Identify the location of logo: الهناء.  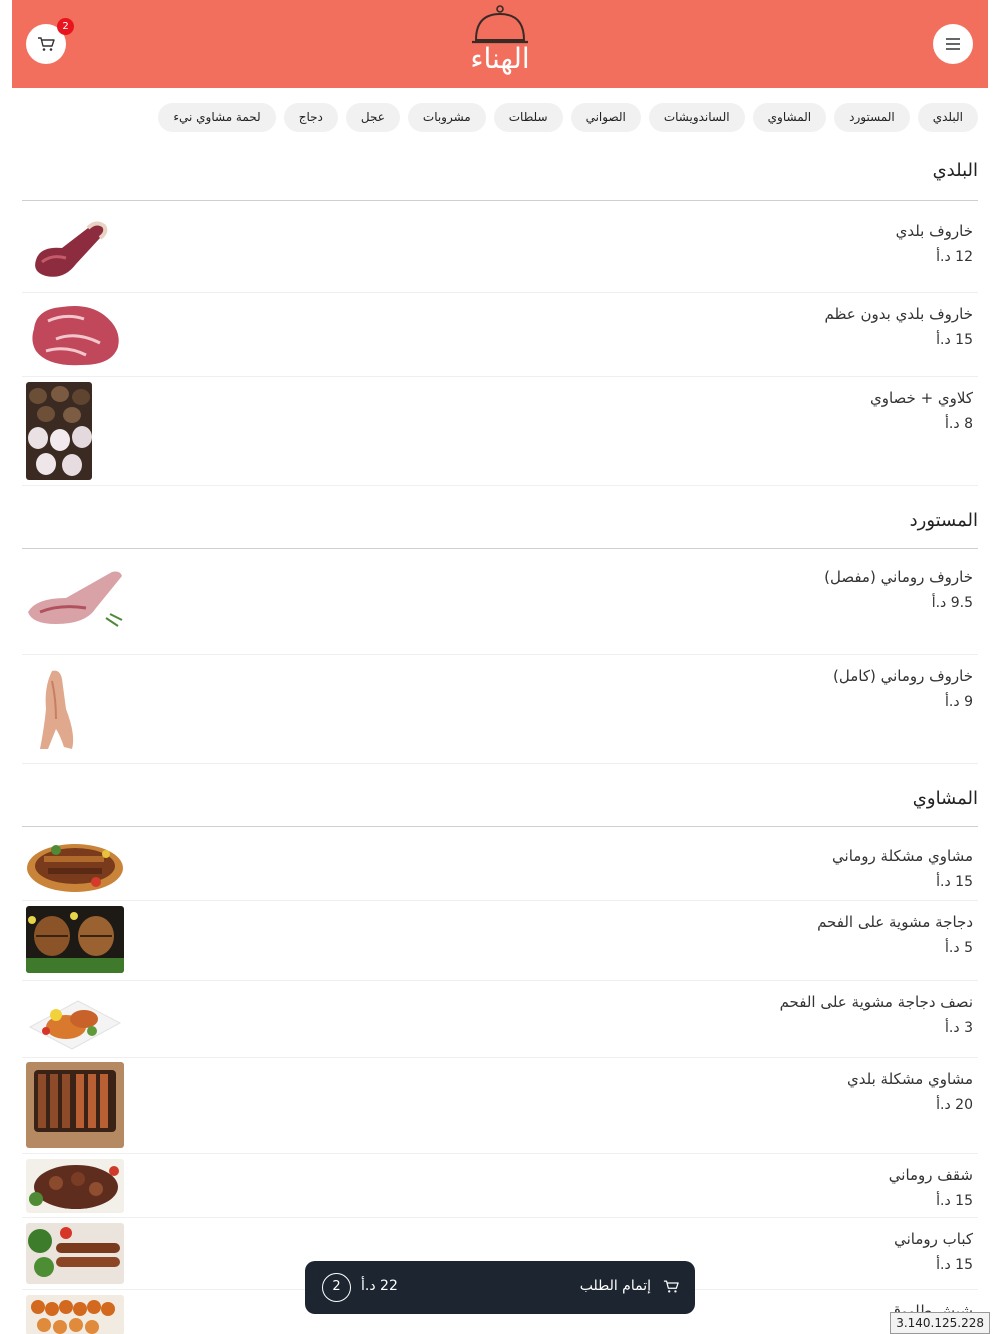
(500, 44).